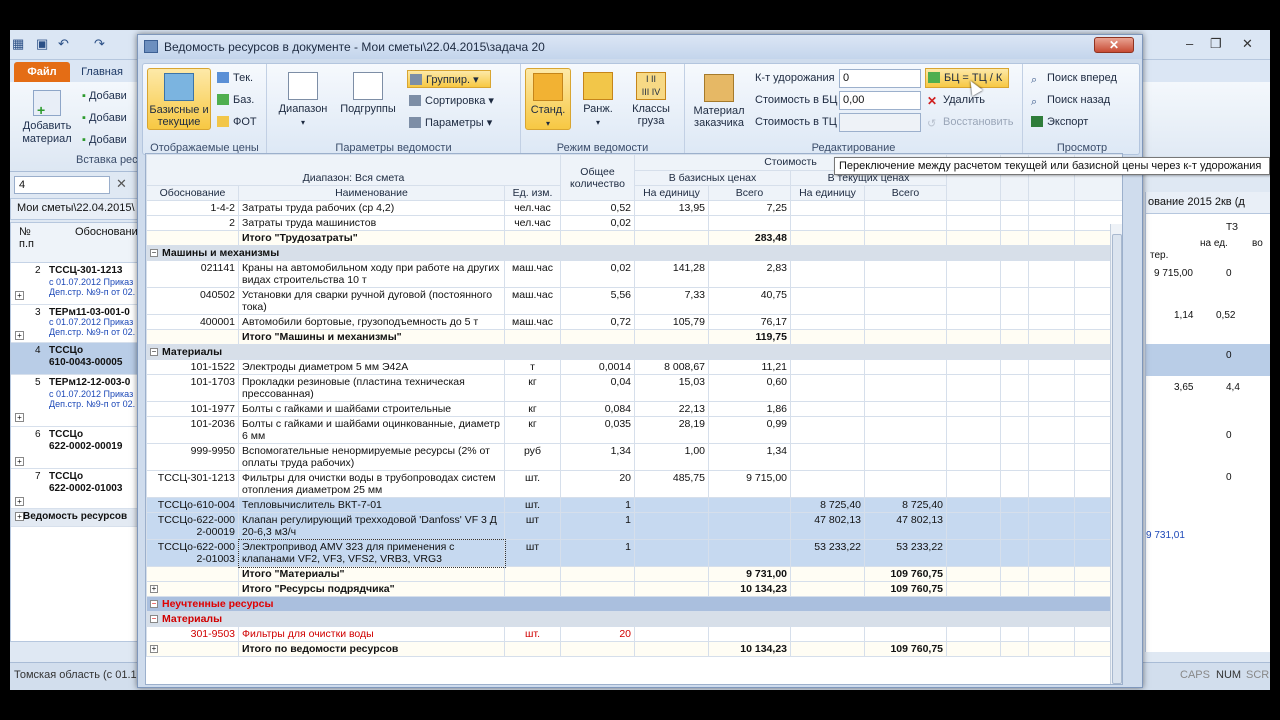 The width and height of the screenshot is (1280, 720). What do you see at coordinates (634, 238) in the screenshot?
I see `total-row: Итого "Трудозатраты" 283,48` at bounding box center [634, 238].